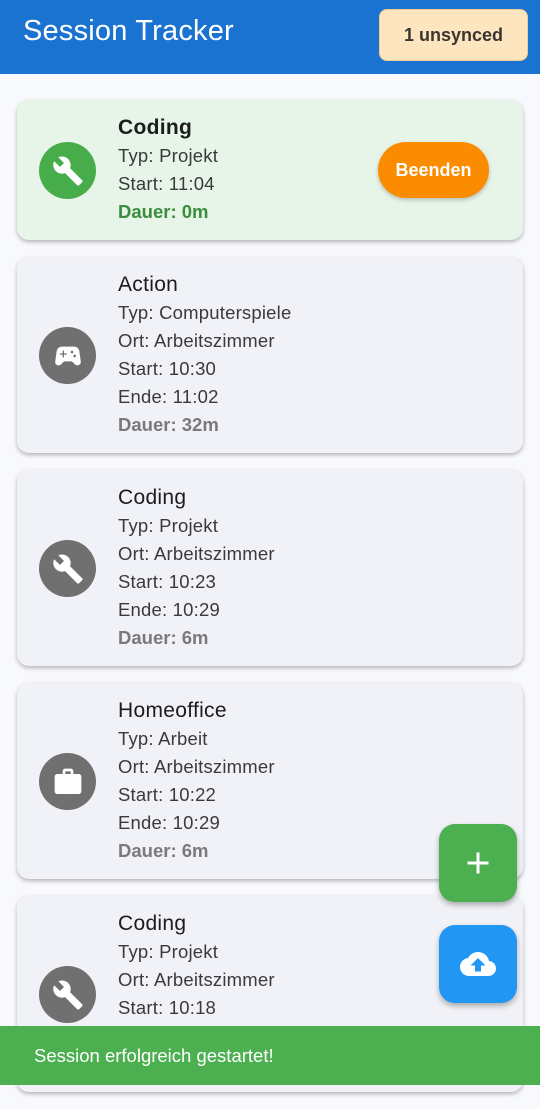 The image size is (540, 1109). I want to click on session-type: Typ: Computerspiele, so click(205, 312).